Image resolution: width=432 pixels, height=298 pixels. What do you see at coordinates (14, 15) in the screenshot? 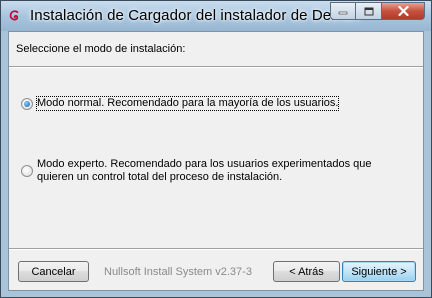
I see `debian-swirl-icon` at bounding box center [14, 15].